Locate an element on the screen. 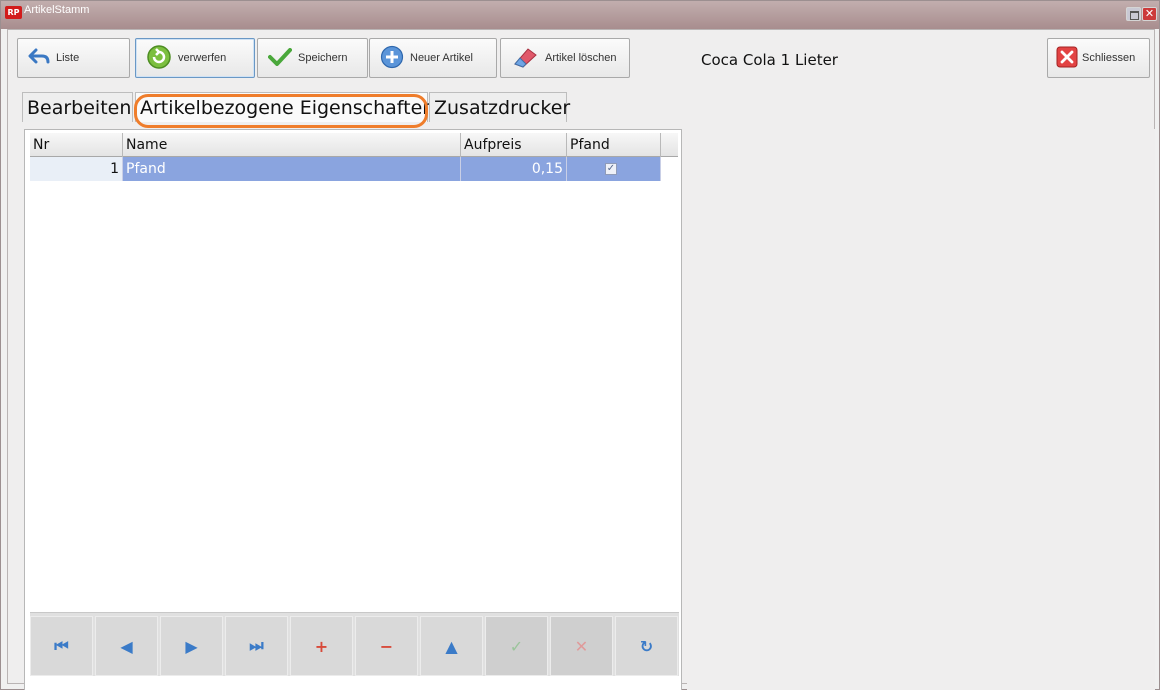 The width and height of the screenshot is (1160, 690). close-red-icon is located at coordinates (1067, 58).